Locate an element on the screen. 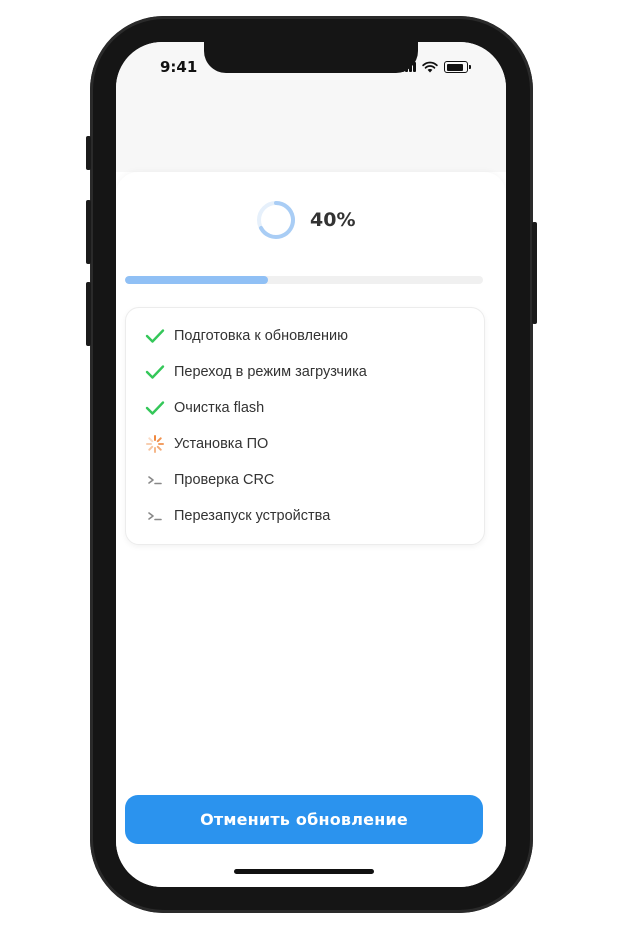 The width and height of the screenshot is (623, 929). step-label: Переход в режим загрузчика is located at coordinates (270, 372).